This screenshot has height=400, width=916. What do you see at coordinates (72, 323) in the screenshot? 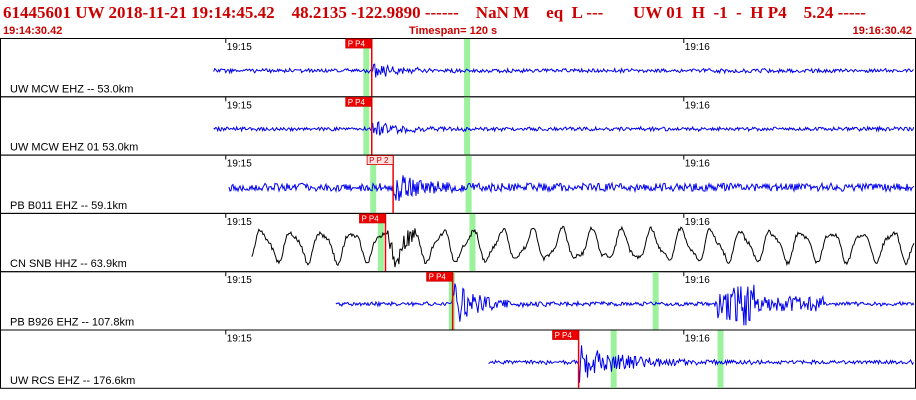
I see `station-label: PB B926 EHZ -- 107.8km` at bounding box center [72, 323].